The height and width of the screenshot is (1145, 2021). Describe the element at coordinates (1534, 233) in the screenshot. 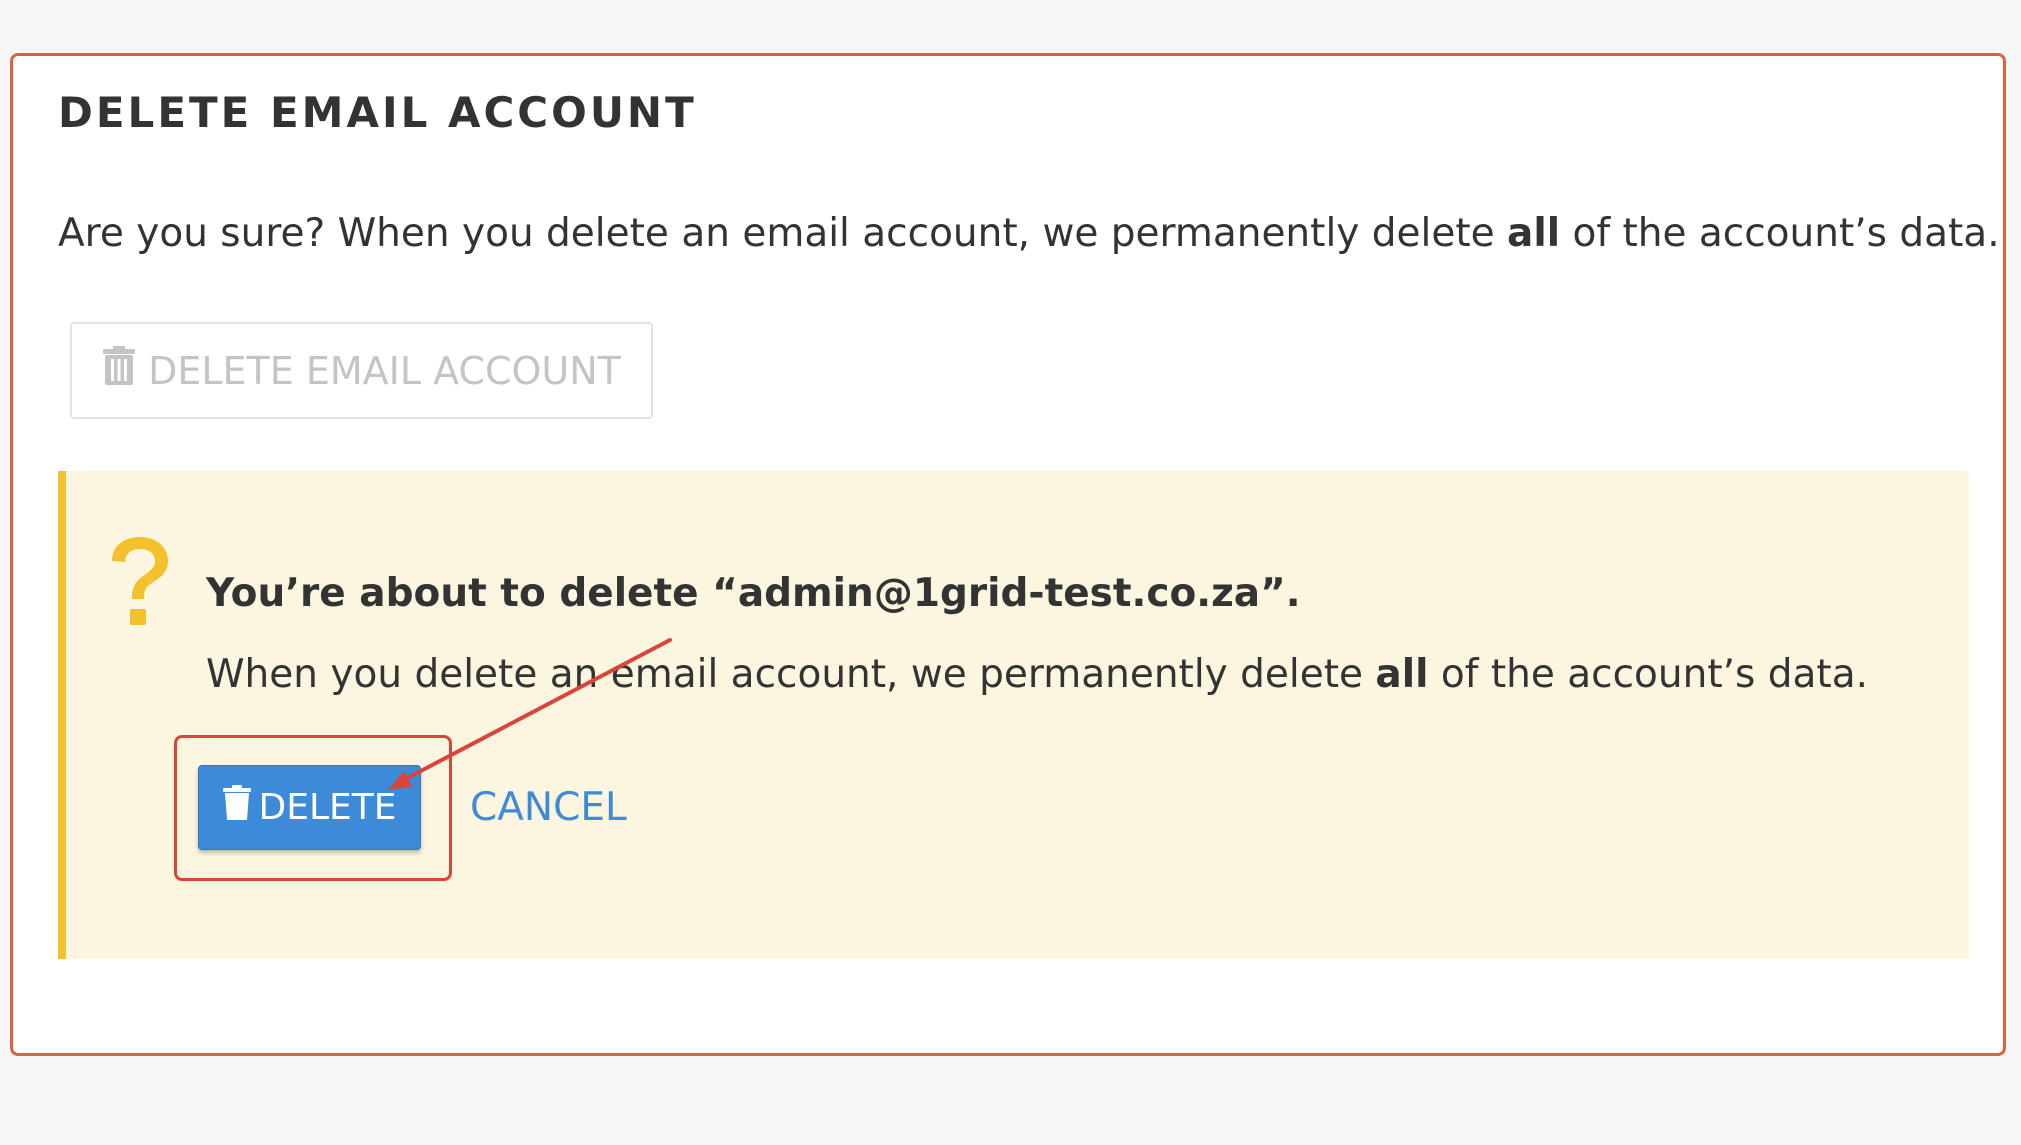

I see `intro-text-emphasis: all` at that location.